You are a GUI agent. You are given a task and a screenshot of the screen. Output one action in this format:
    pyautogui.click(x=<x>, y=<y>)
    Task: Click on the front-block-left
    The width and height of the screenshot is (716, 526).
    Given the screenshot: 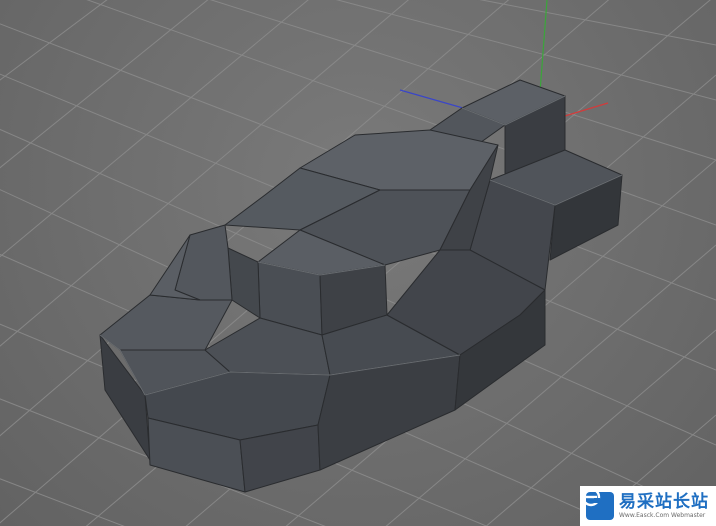 What is the action you would take?
    pyautogui.click(x=244, y=283)
    